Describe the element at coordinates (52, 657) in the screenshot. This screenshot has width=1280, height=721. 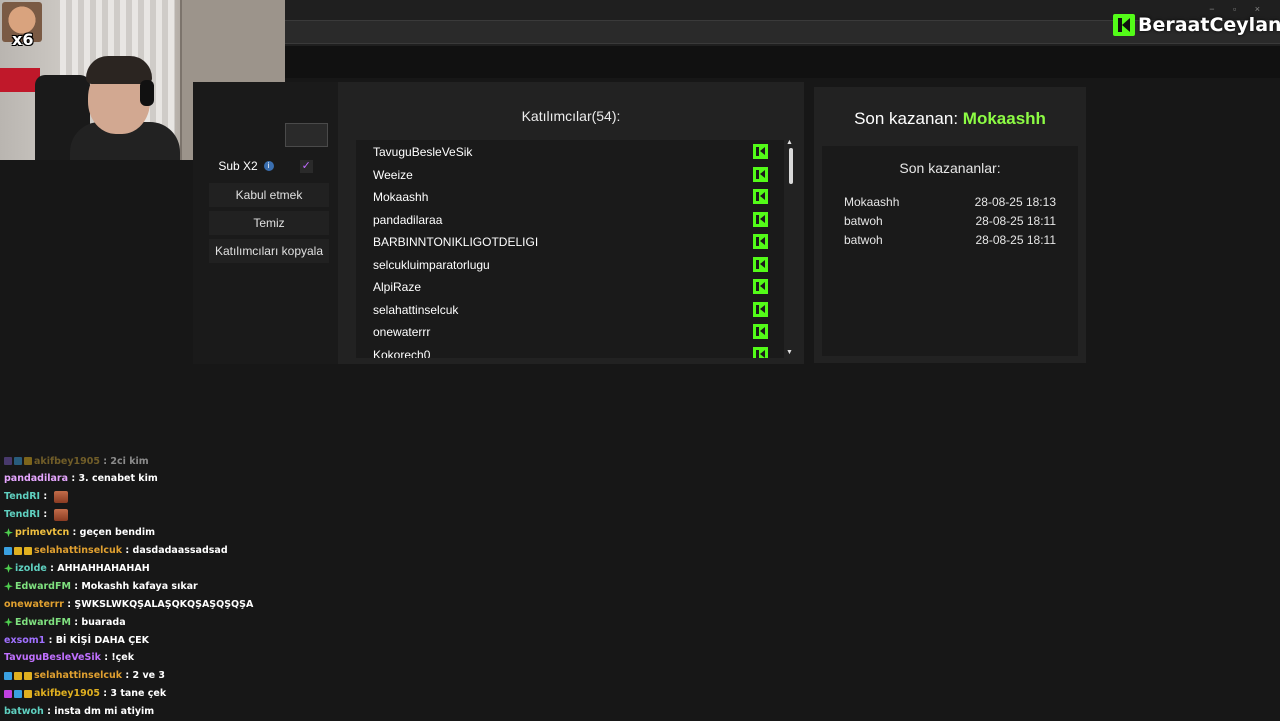
I see `chat-username: TavuguBesleVeSik` at that location.